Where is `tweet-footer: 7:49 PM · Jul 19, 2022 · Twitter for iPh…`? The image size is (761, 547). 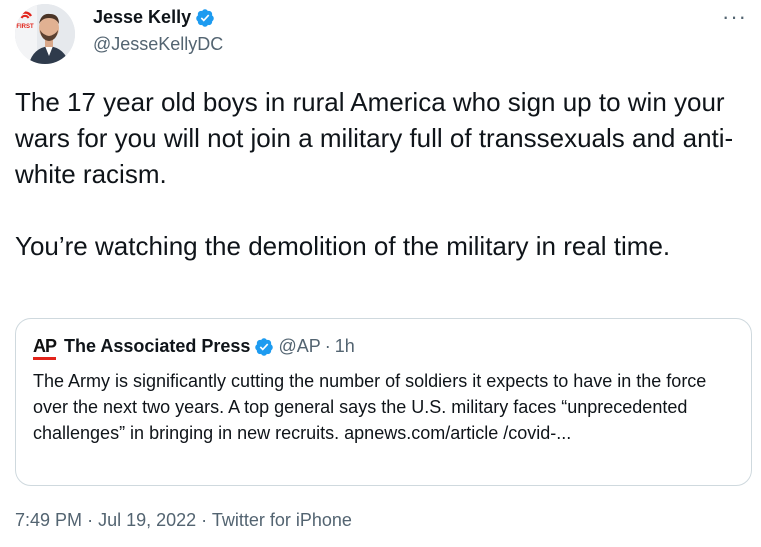 tweet-footer: 7:49 PM · Jul 19, 2022 · Twitter for iPh… is located at coordinates (183, 520).